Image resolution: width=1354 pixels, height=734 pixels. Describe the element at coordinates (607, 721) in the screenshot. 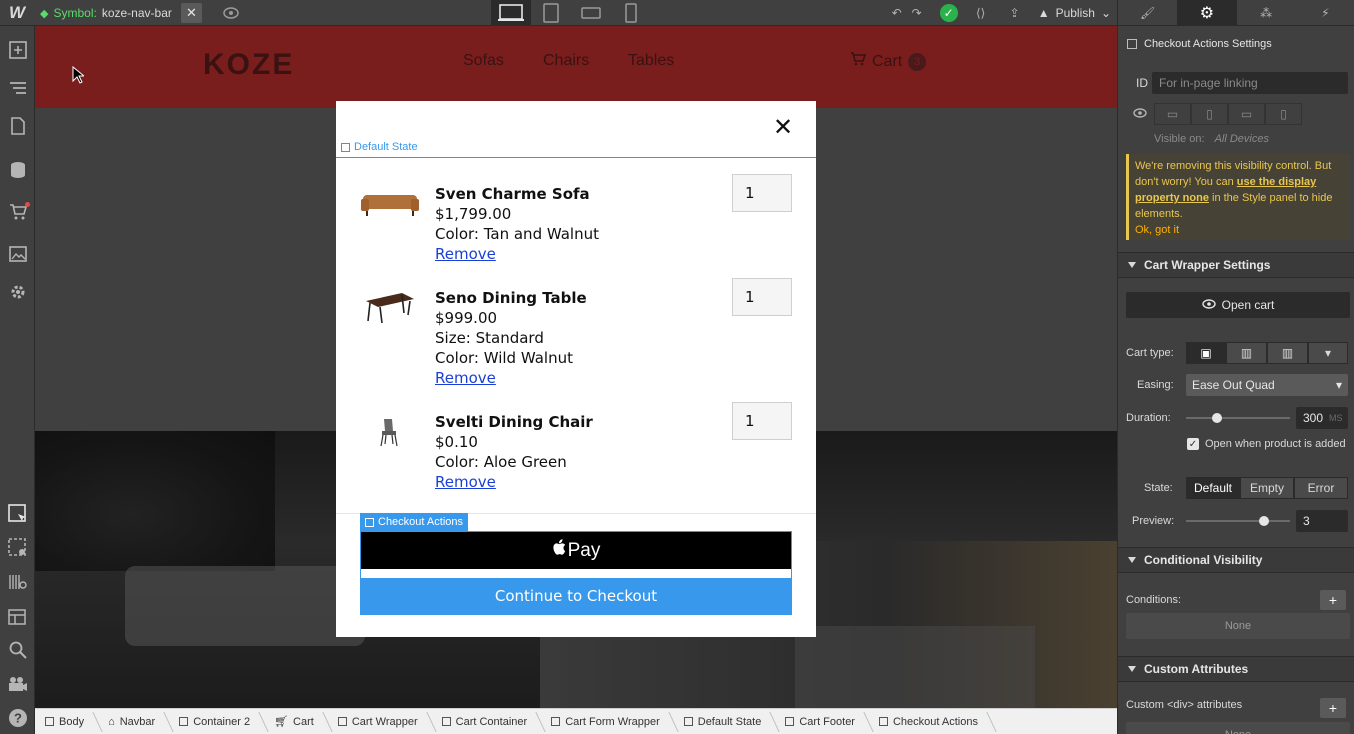

I see `breadcrumb-item-cart-form-wrapper: Cart Form Wrapper` at that location.